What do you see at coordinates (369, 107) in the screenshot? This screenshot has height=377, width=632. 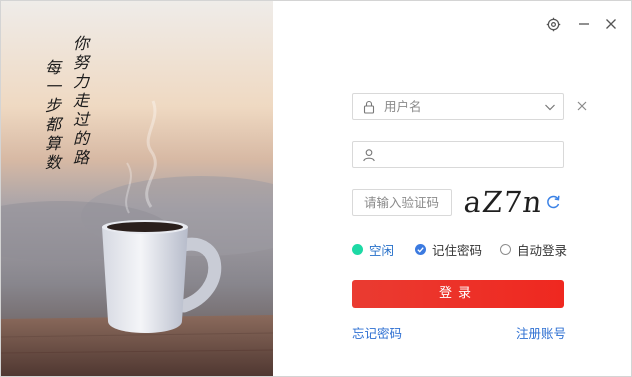 I see `lock-icon` at bounding box center [369, 107].